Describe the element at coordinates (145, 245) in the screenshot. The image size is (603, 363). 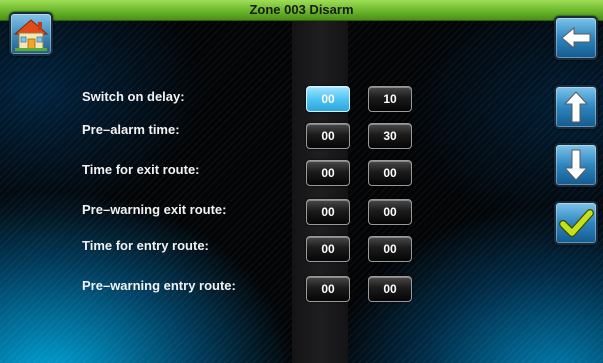
I see `label-time-for-entry-route: Time for entry route:` at that location.